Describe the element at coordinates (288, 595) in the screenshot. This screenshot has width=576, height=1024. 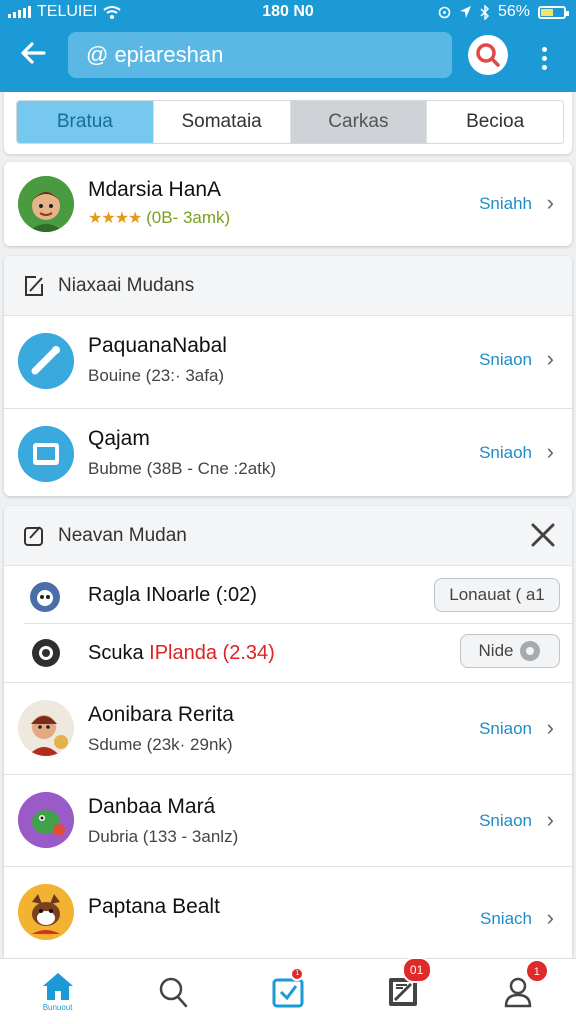
I see `request-row: Ragla INoarle (:02) Lonauat ( a1` at that location.